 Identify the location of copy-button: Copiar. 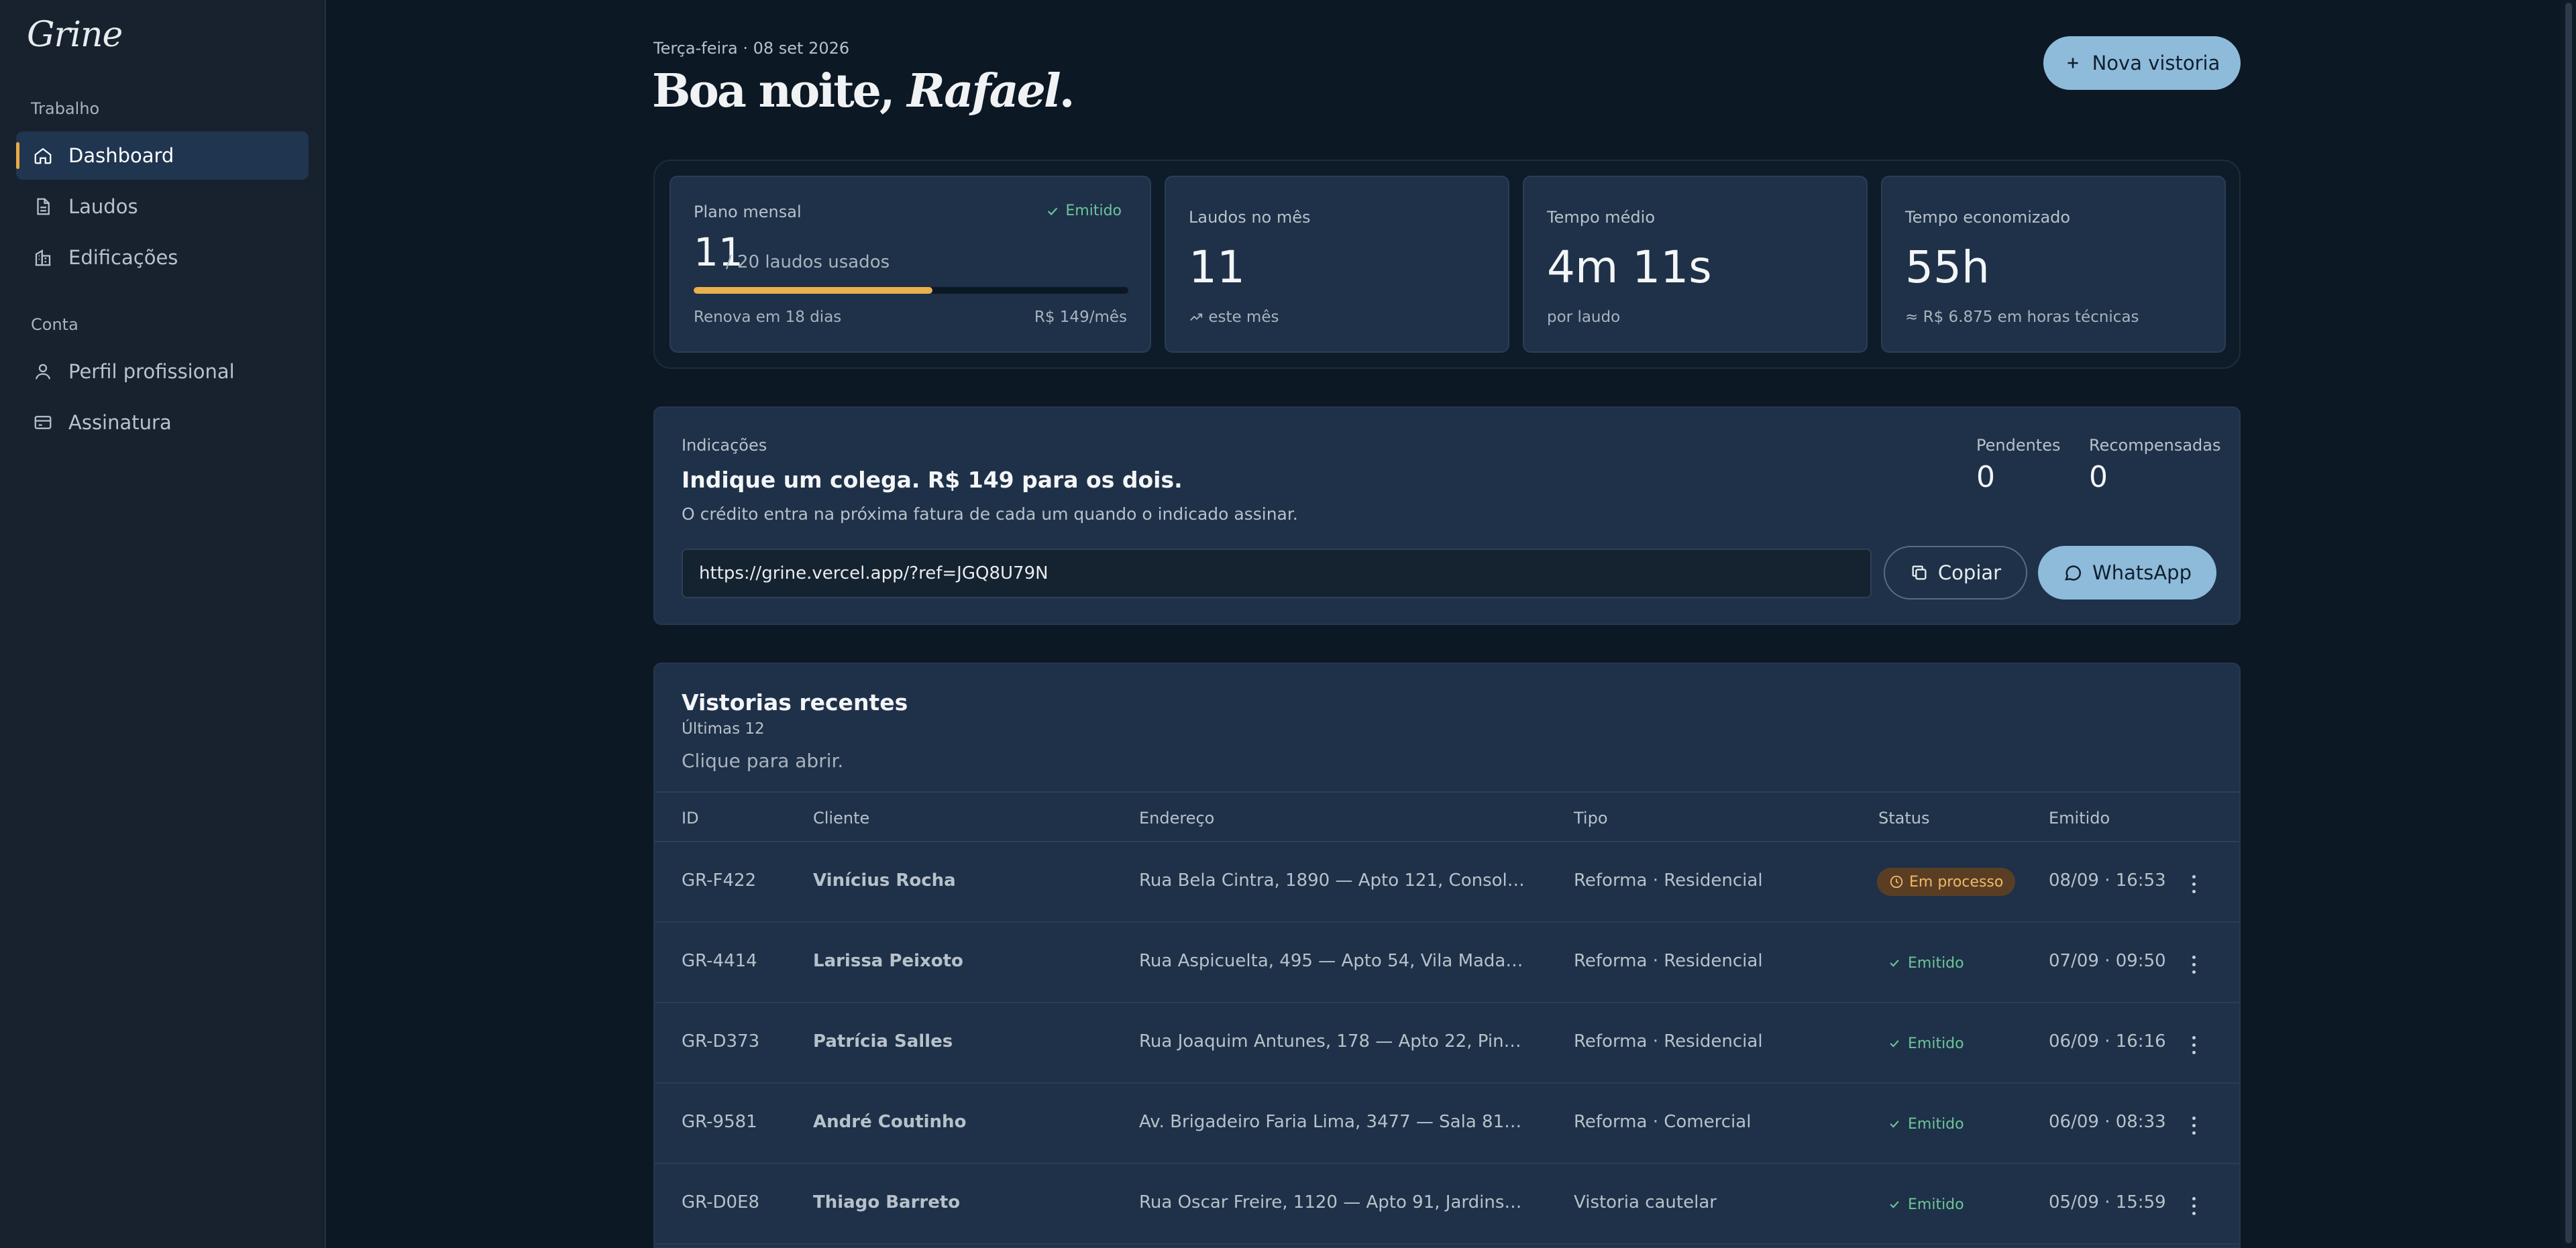
(1955, 573).